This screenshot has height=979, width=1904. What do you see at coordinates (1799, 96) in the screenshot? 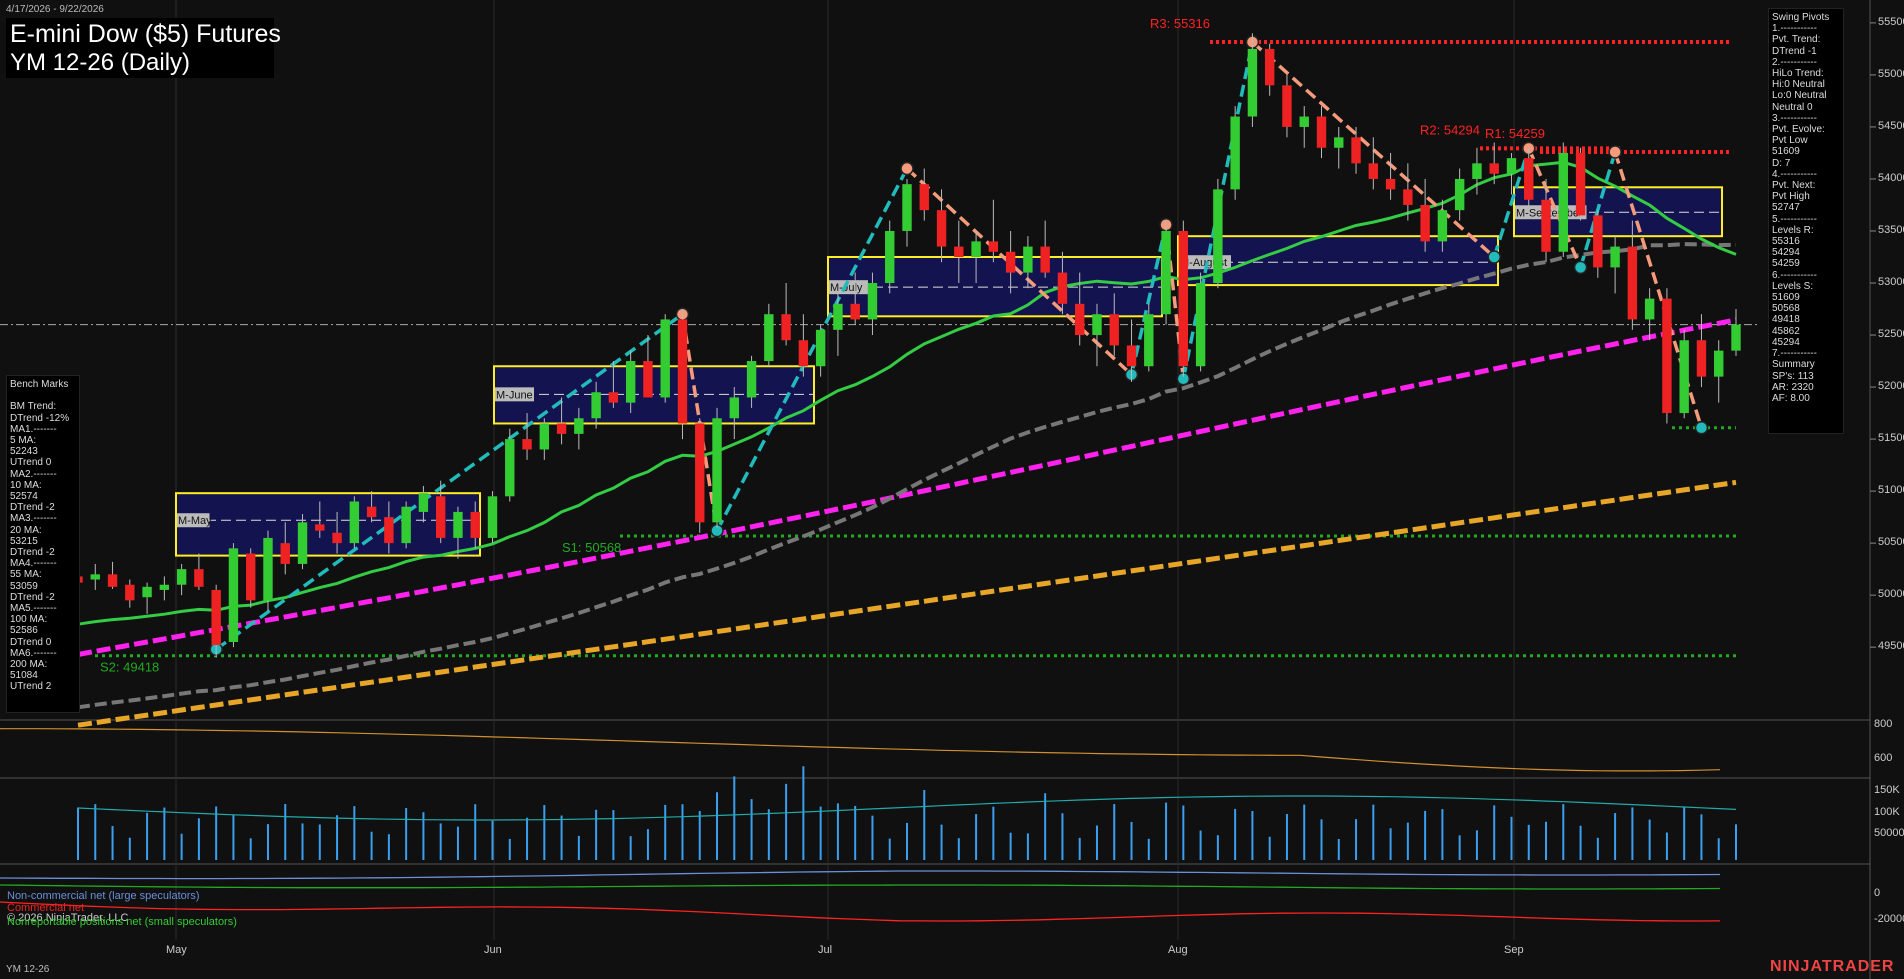
I see `swing-line: Lo:0 Neutral` at bounding box center [1799, 96].